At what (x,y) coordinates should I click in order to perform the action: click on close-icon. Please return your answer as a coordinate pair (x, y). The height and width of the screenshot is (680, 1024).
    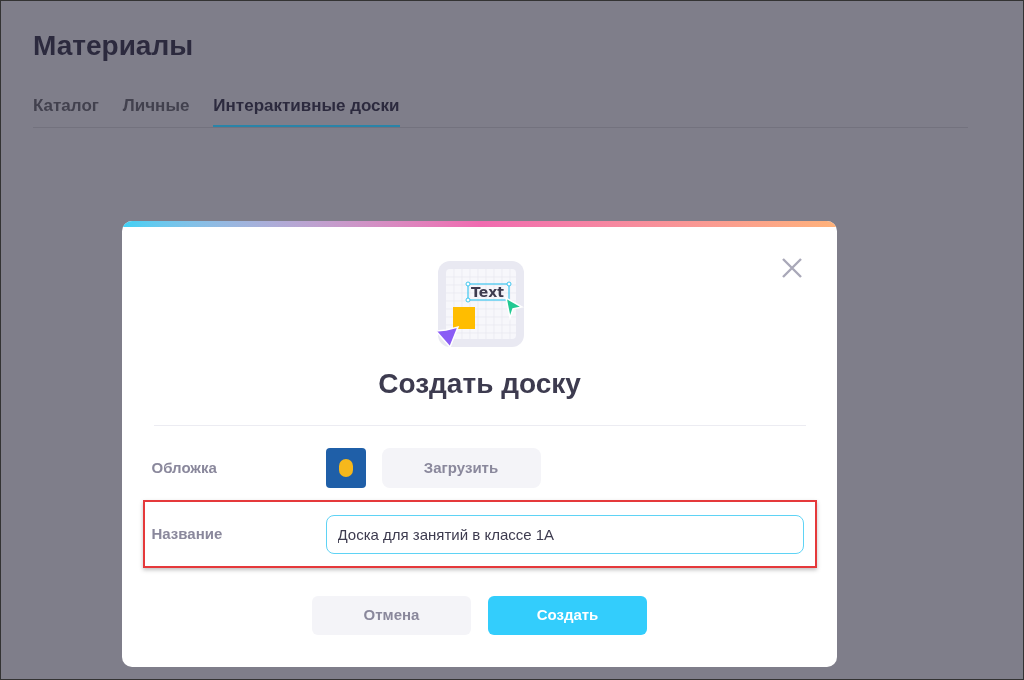
    Looking at the image, I should click on (792, 268).